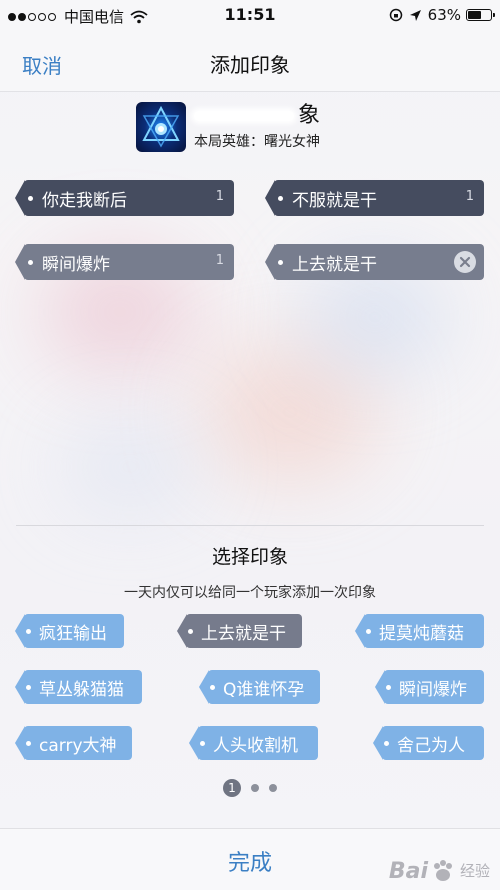 The height and width of the screenshot is (890, 500). Describe the element at coordinates (243, 633) in the screenshot. I see `option-label: 上去就是干` at that location.